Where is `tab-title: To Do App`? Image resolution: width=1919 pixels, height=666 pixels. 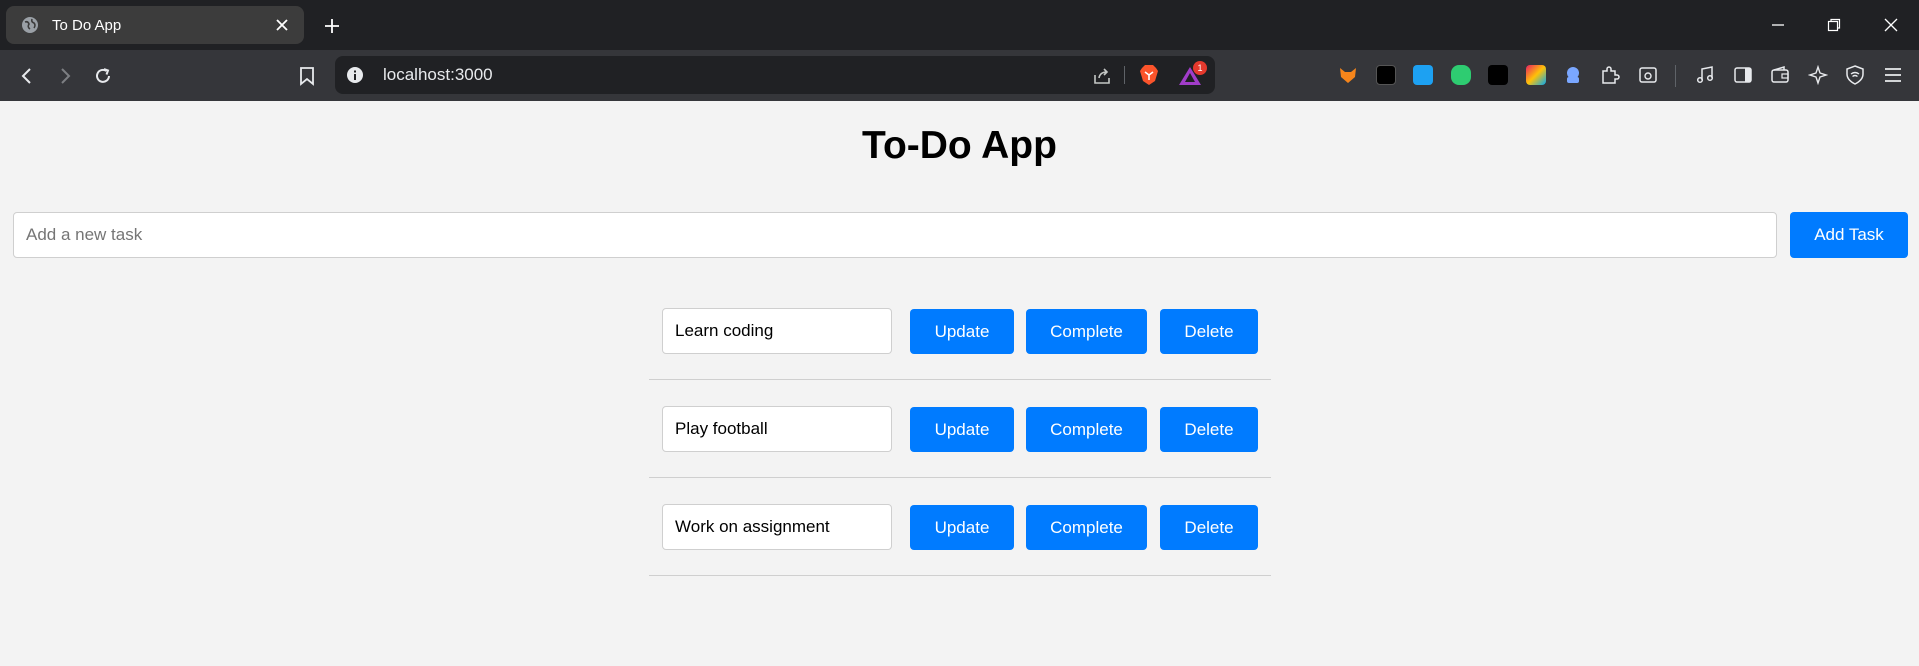 tab-title: To Do App is located at coordinates (87, 25).